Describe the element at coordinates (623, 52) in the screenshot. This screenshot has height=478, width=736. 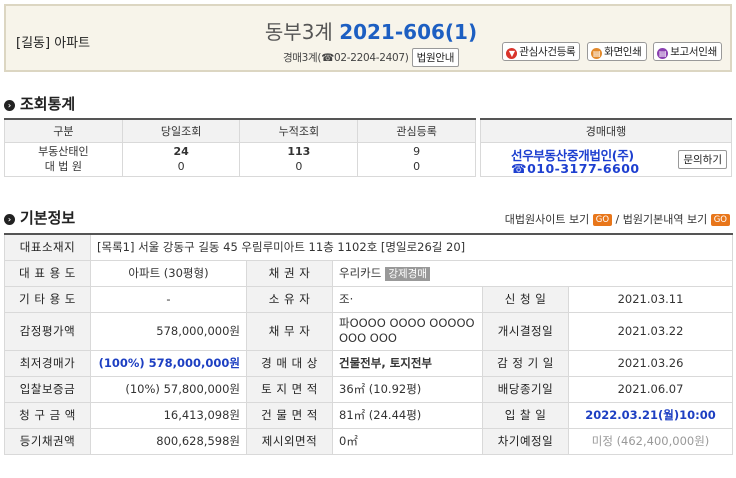
I see `print-screen-label: 화면인쇄` at that location.